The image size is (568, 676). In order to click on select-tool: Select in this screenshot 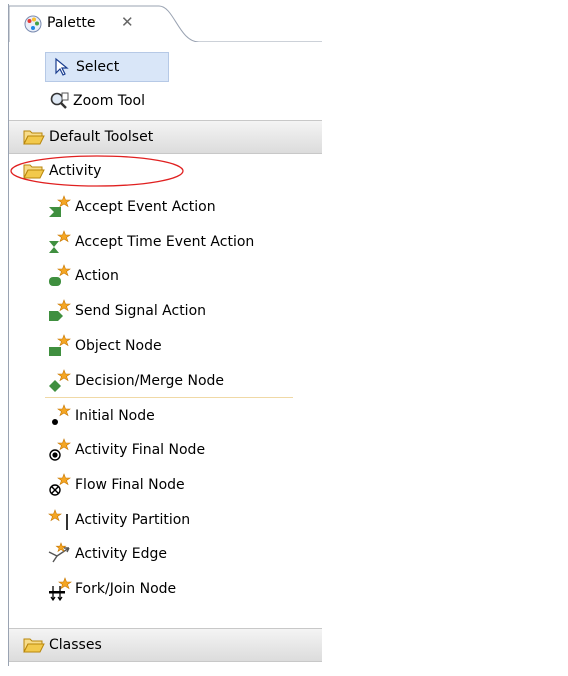, I will do `click(107, 67)`.